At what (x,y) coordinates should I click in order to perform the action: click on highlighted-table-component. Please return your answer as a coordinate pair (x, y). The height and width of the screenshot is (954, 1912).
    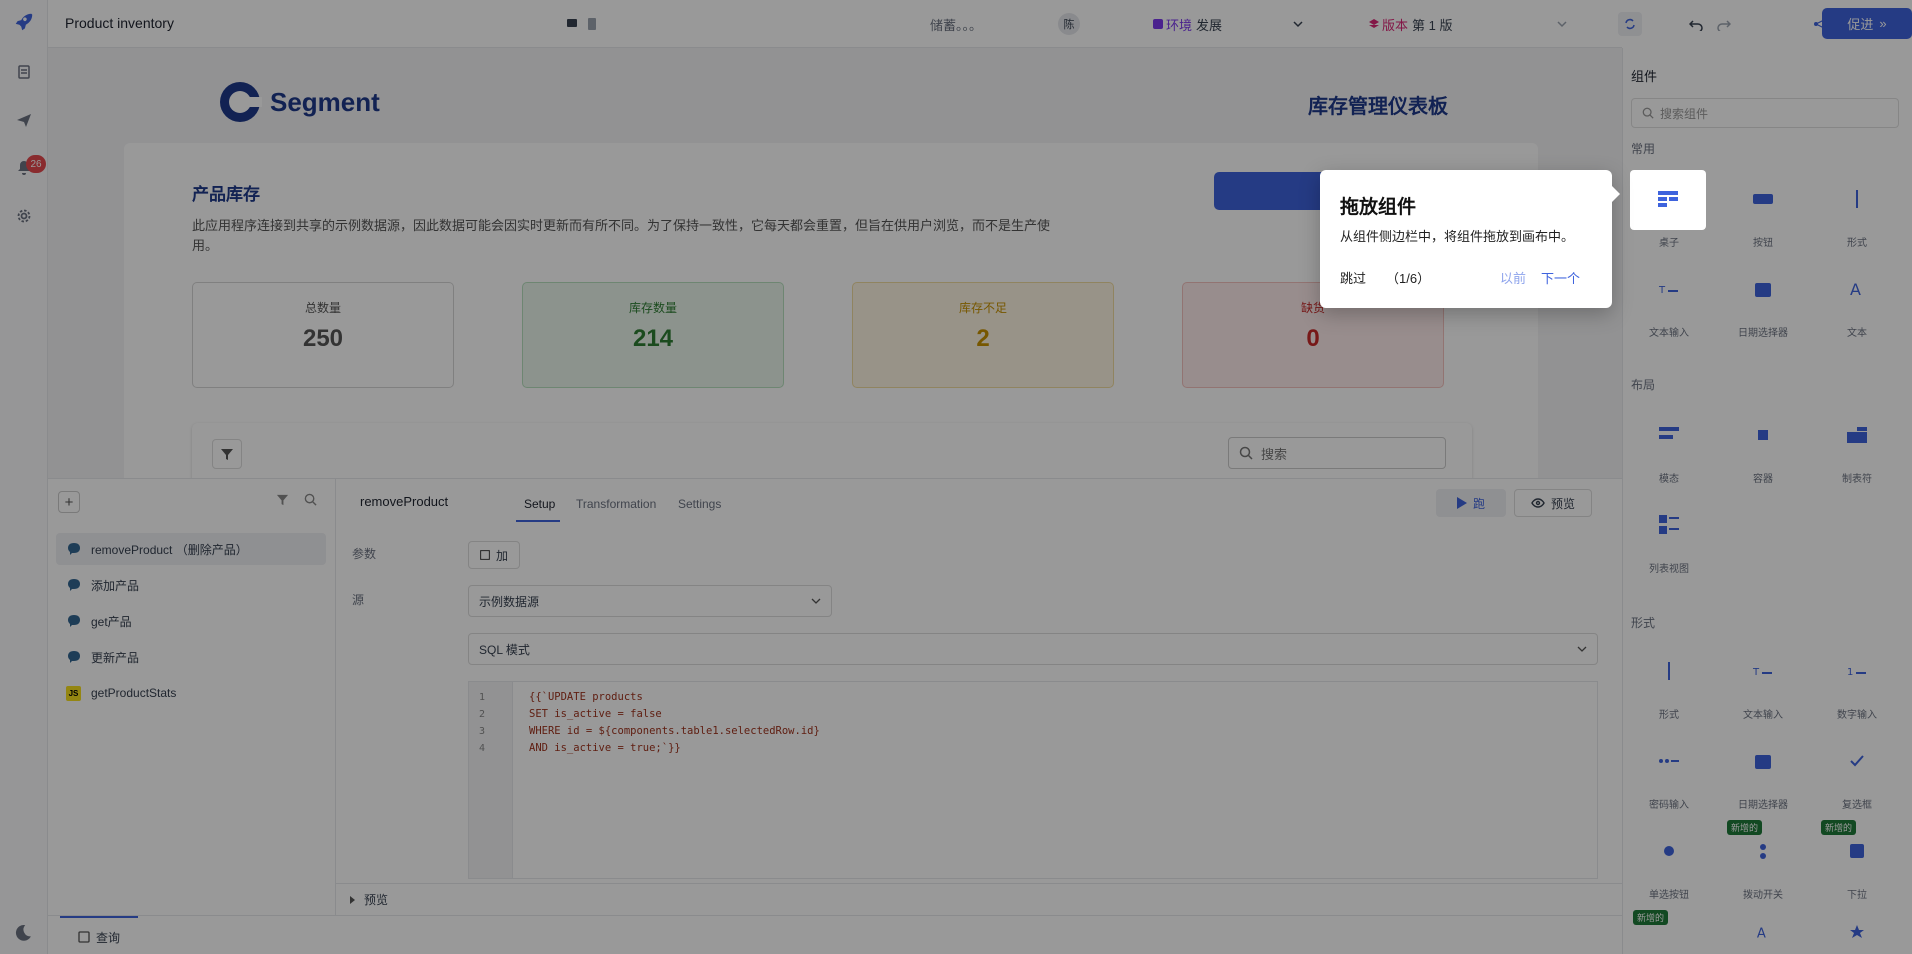
    Looking at the image, I should click on (1668, 200).